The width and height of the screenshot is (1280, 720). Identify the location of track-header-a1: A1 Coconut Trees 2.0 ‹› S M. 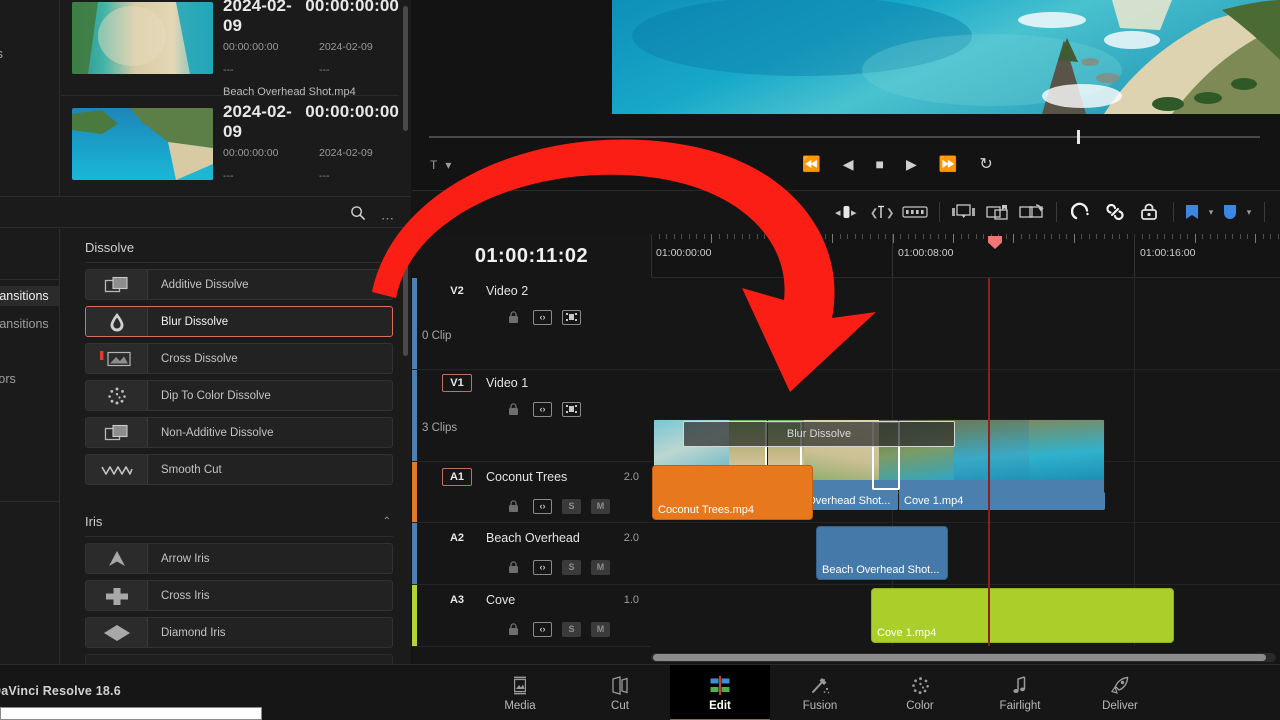
(531, 492).